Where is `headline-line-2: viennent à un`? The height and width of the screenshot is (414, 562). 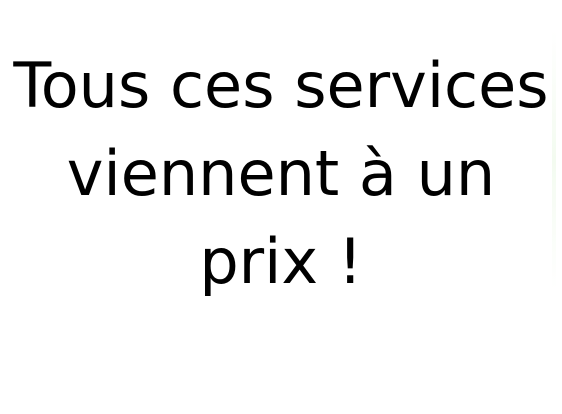
headline-line-2: viennent à un is located at coordinates (281, 173).